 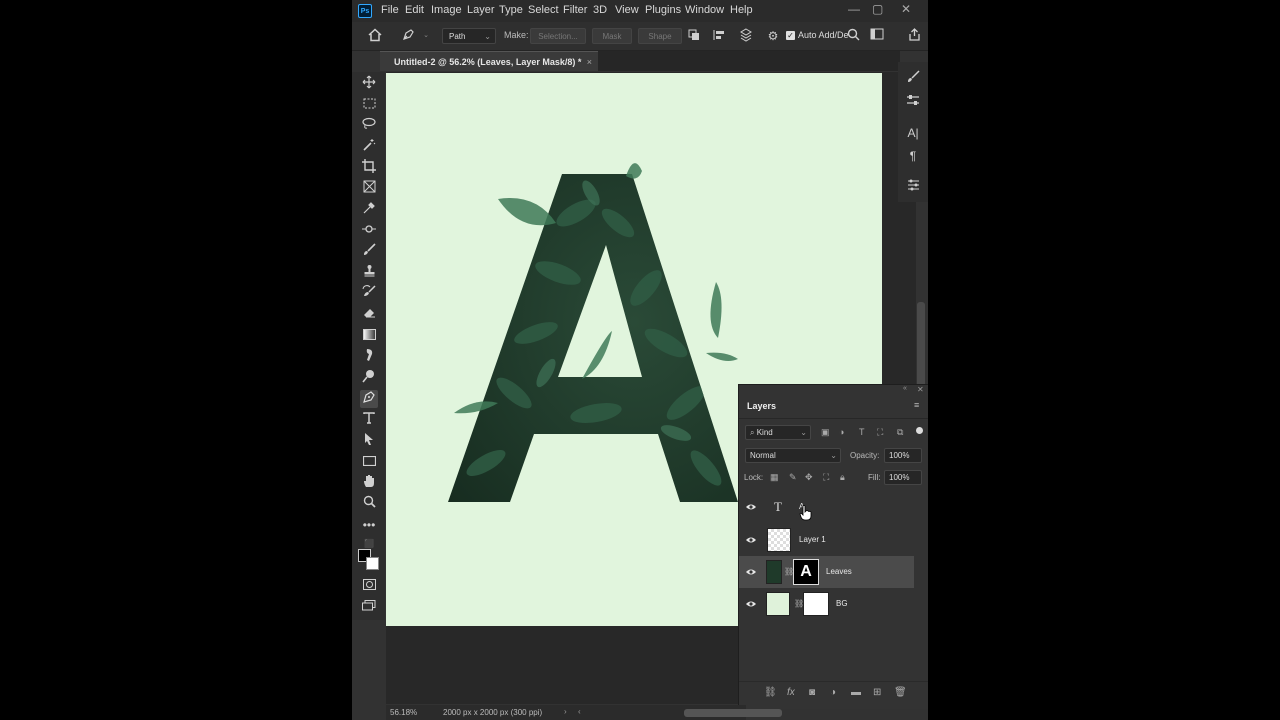 What do you see at coordinates (446, 10) in the screenshot?
I see `menu-image: Image` at bounding box center [446, 10].